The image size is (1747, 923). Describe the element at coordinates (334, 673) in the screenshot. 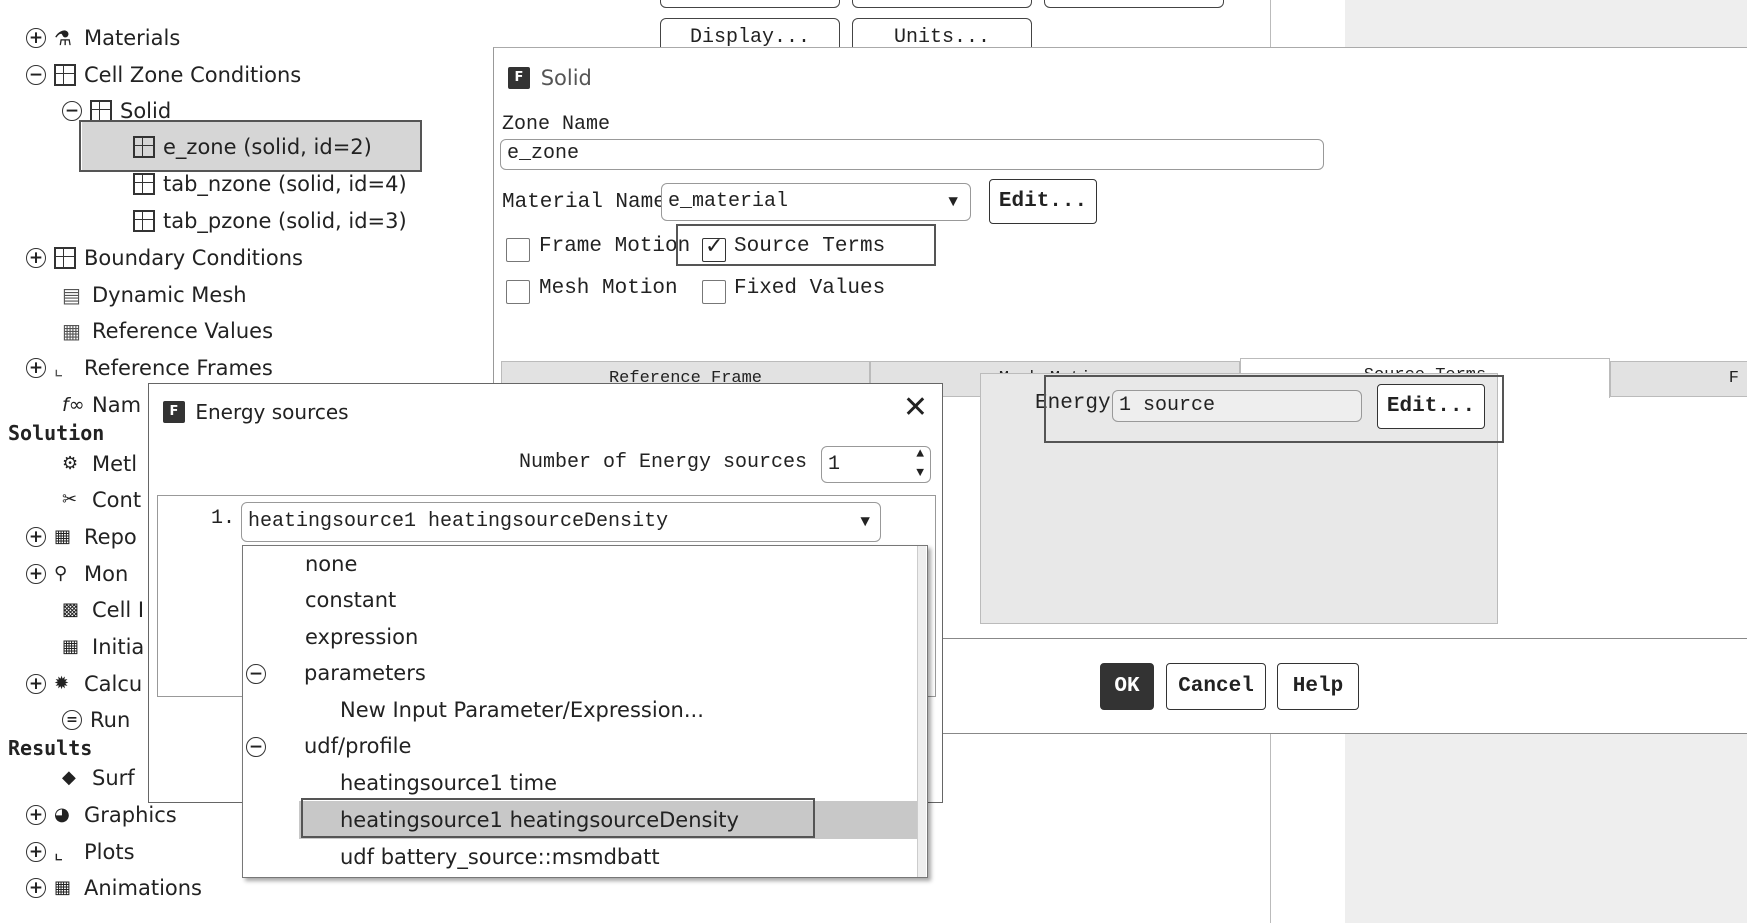

I see `option-group-parameters: − parameters` at that location.